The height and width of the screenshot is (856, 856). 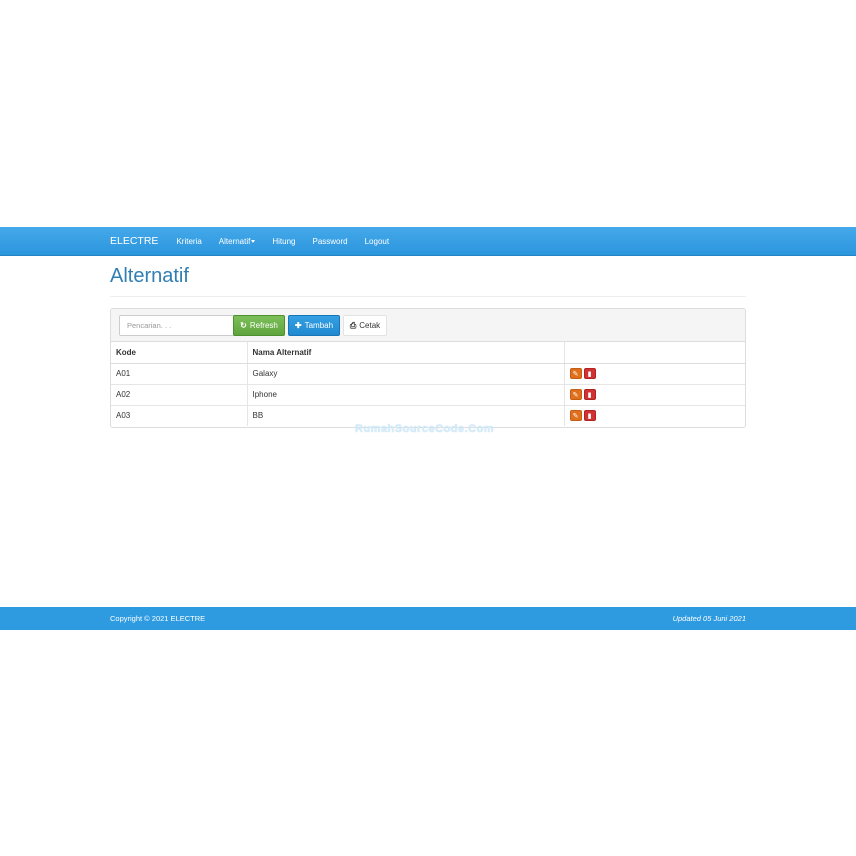 What do you see at coordinates (298, 325) in the screenshot?
I see `plus-icon: ✚` at bounding box center [298, 325].